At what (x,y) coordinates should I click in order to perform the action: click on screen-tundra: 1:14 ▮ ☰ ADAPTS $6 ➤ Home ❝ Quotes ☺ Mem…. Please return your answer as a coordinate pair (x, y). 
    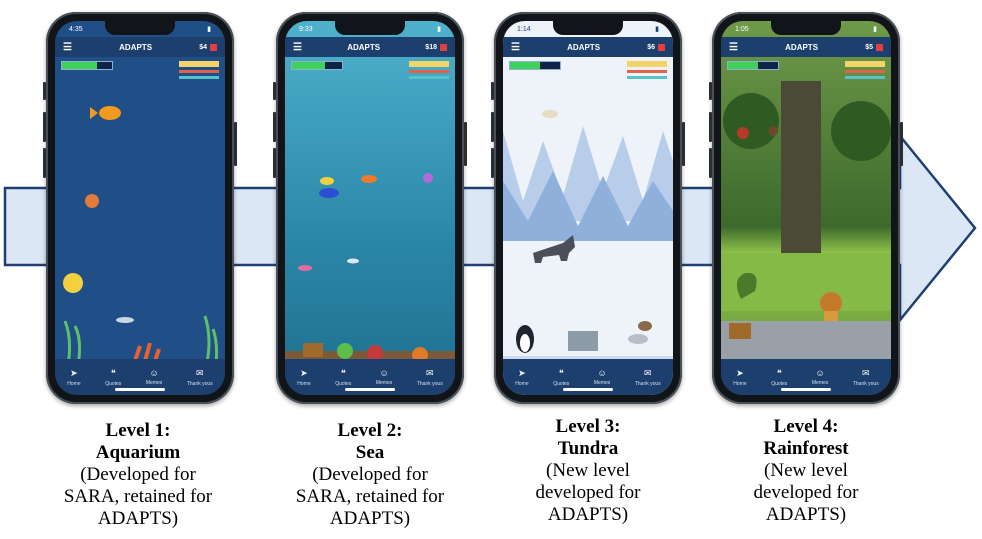
    Looking at the image, I should click on (588, 208).